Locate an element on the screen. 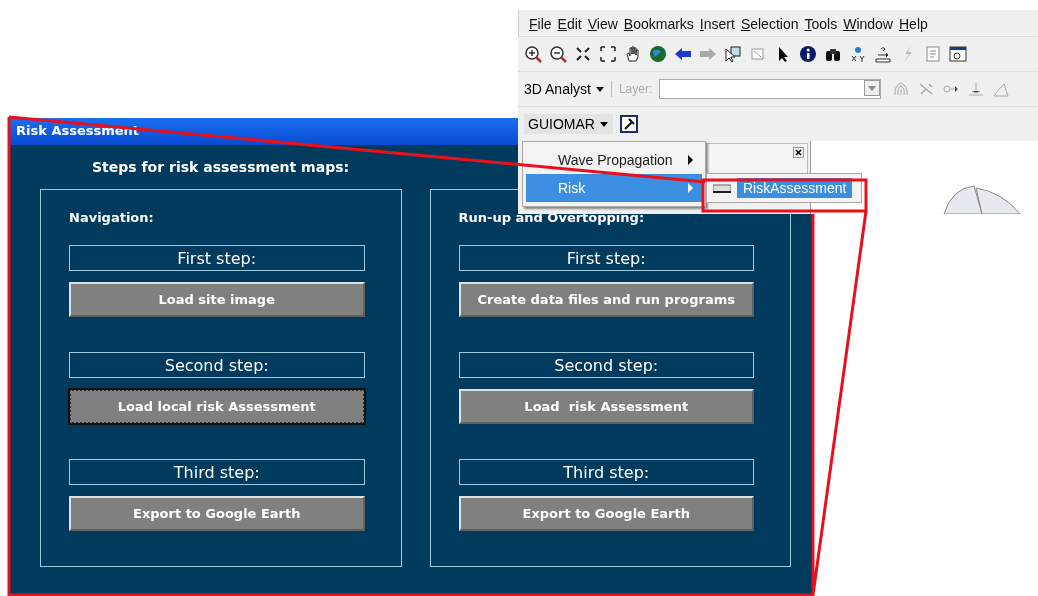  menu-item: Tools is located at coordinates (821, 24).